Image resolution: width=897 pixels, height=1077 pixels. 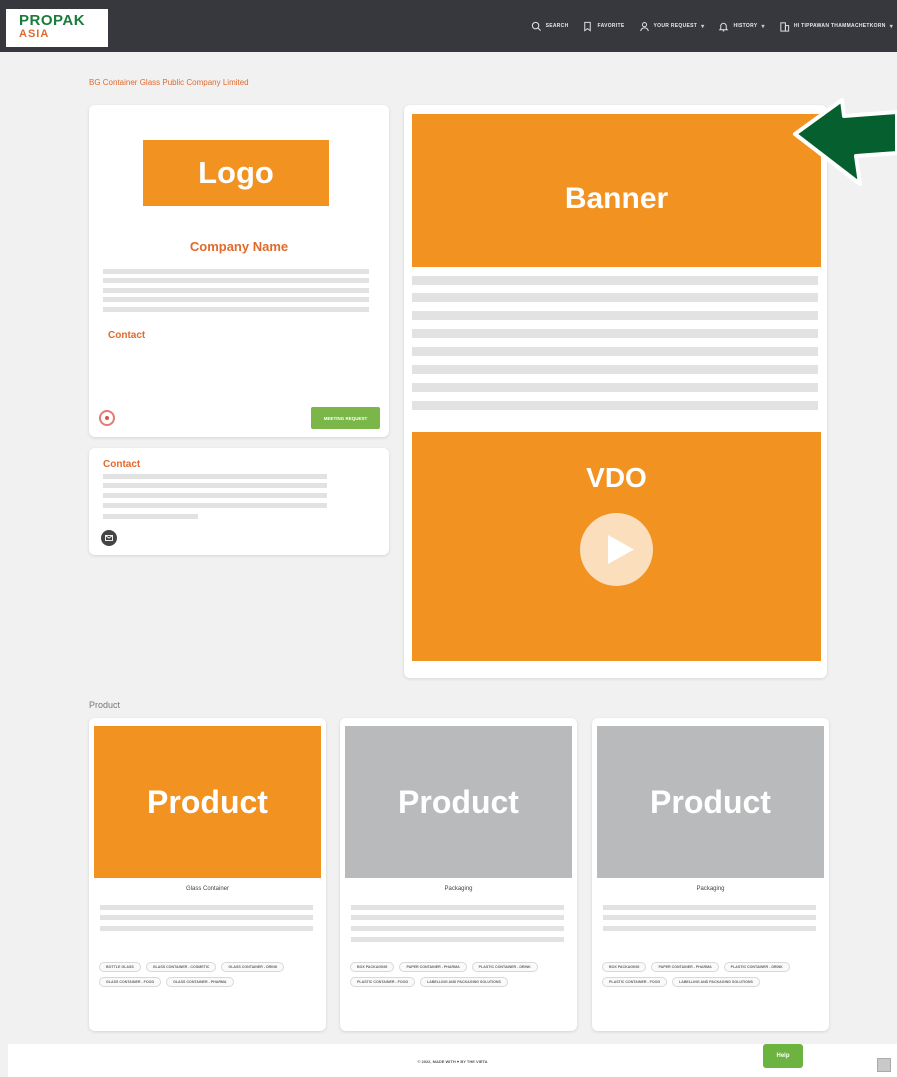 I want to click on nav-history: History ▾, so click(x=741, y=26).